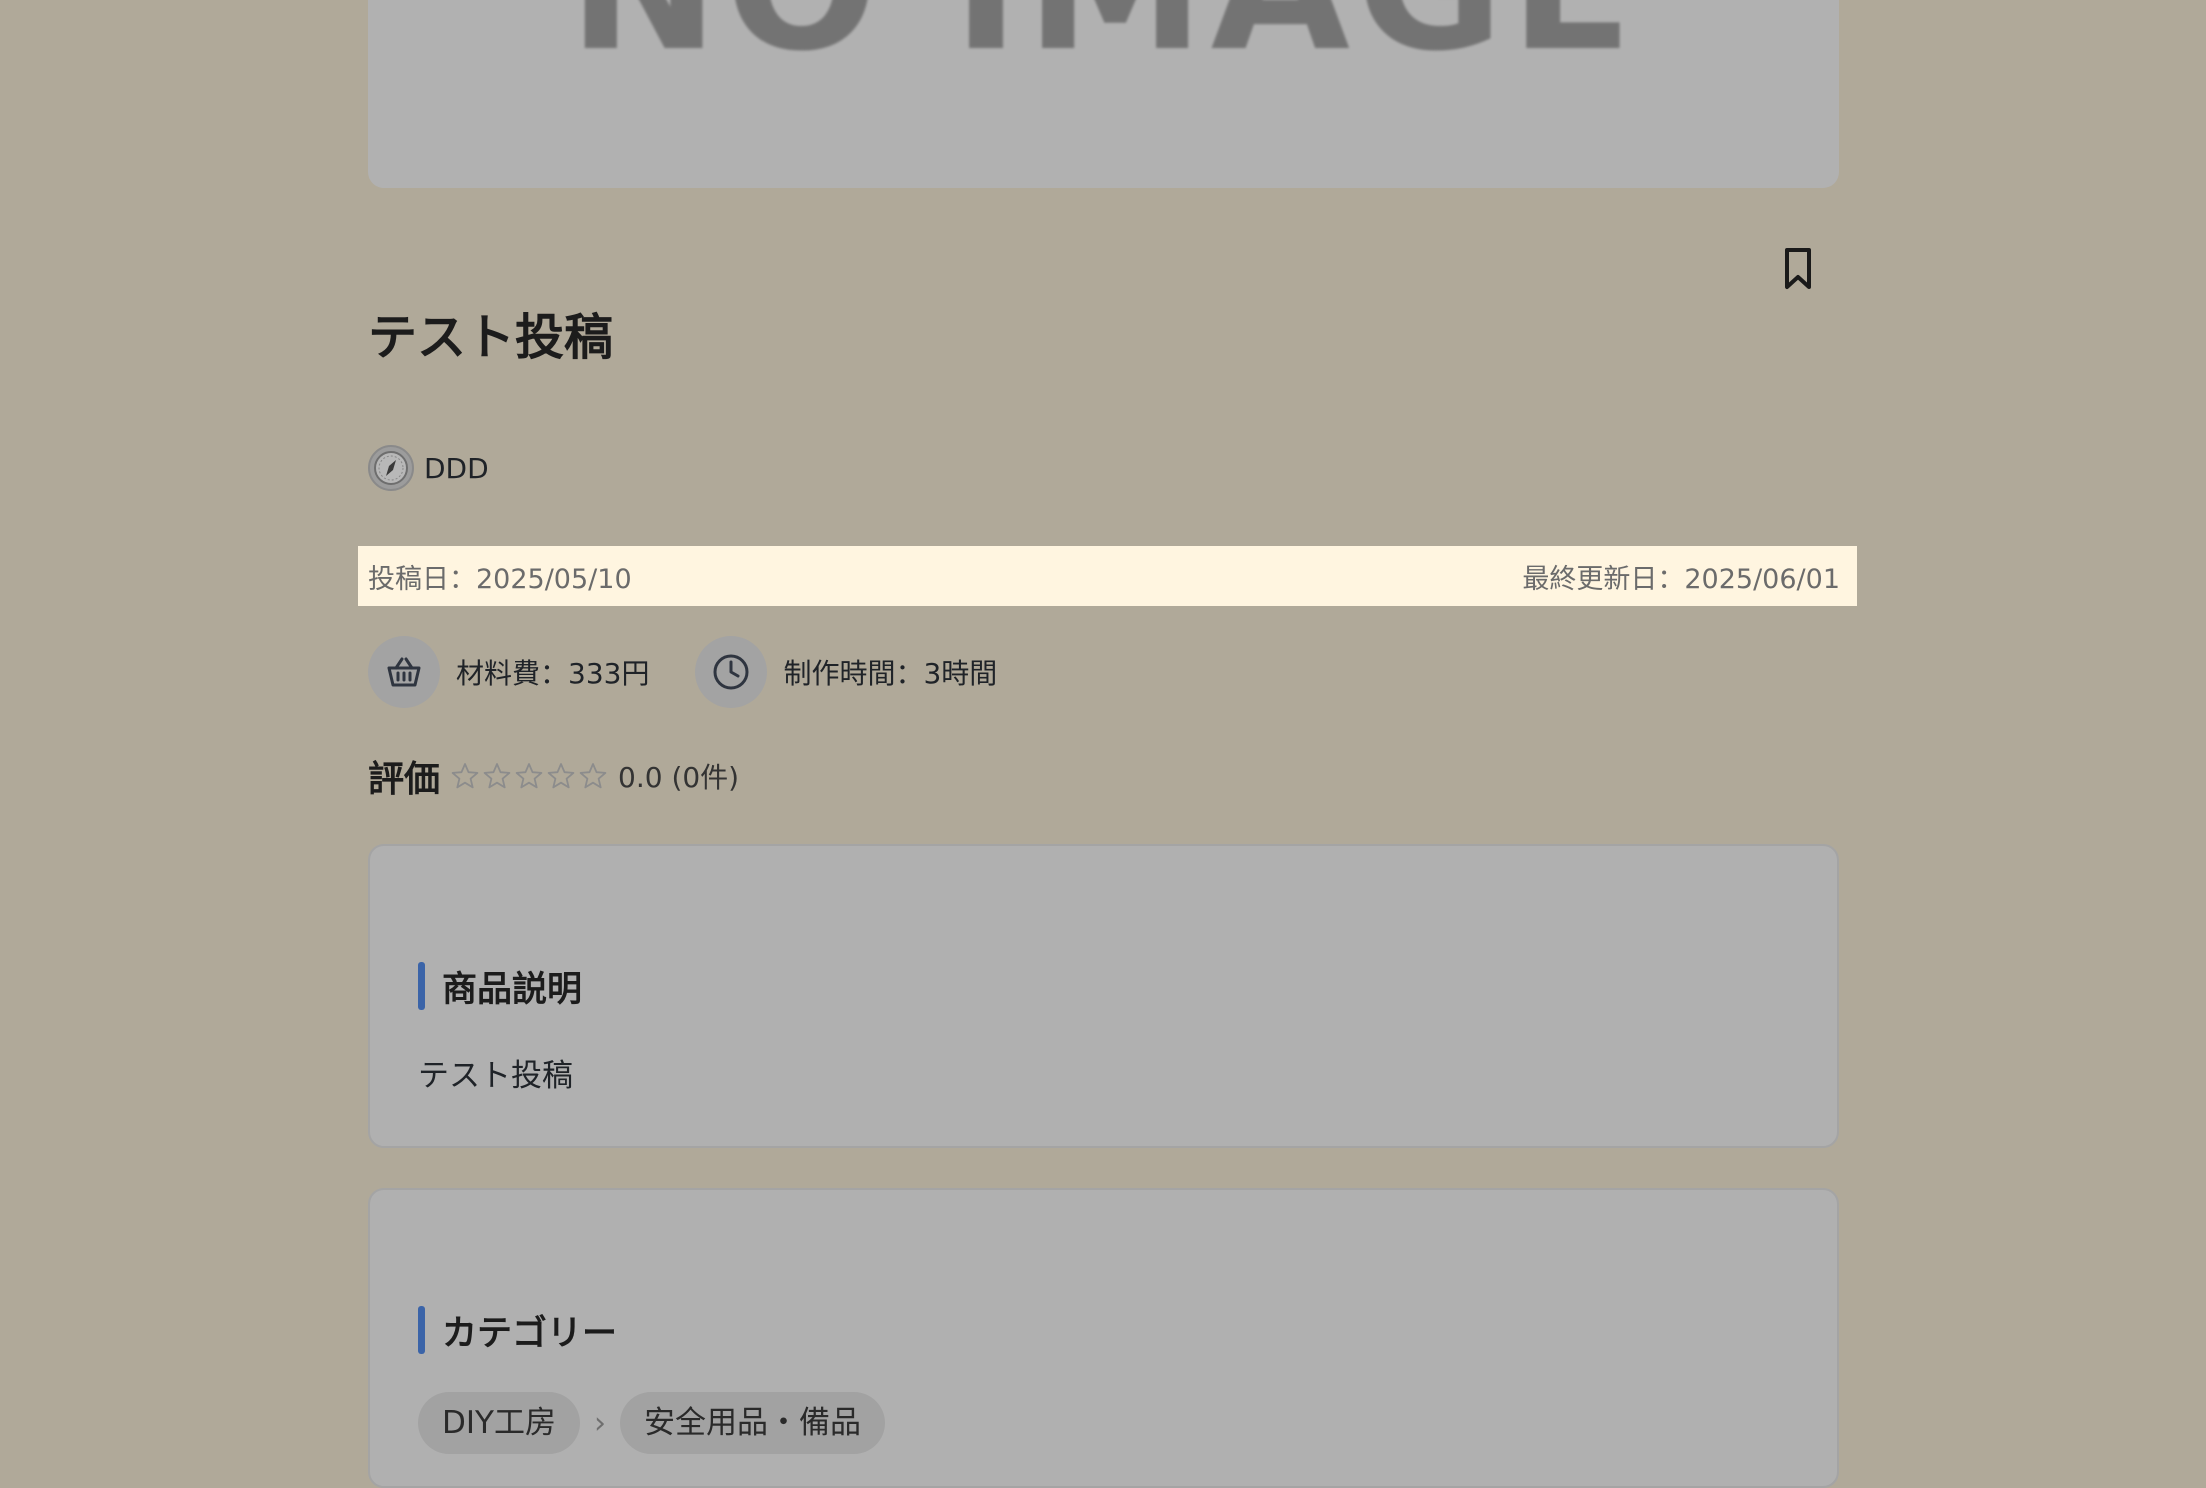 The image size is (2206, 1488). What do you see at coordinates (1103, 45) in the screenshot?
I see `no-image-text: NO IMAGE` at bounding box center [1103, 45].